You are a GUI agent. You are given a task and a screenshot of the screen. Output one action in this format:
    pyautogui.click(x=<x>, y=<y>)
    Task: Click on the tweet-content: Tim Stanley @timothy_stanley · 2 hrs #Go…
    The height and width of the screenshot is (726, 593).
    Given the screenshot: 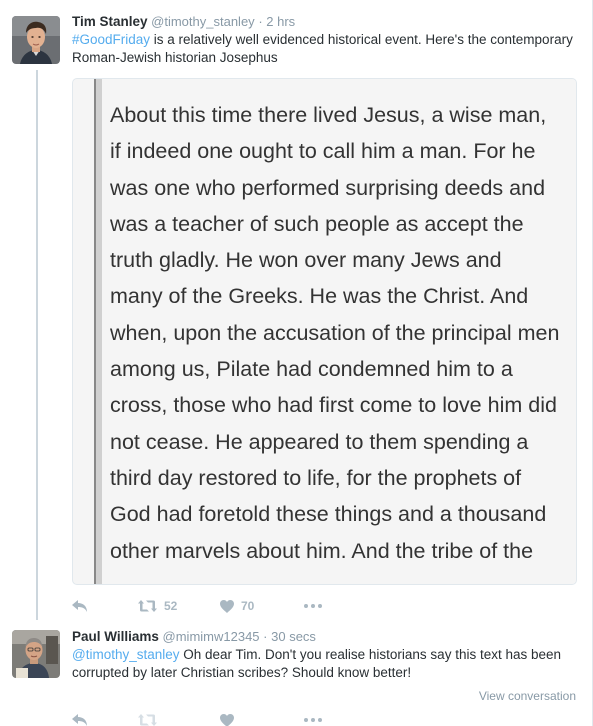 What is the action you would take?
    pyautogui.click(x=325, y=40)
    